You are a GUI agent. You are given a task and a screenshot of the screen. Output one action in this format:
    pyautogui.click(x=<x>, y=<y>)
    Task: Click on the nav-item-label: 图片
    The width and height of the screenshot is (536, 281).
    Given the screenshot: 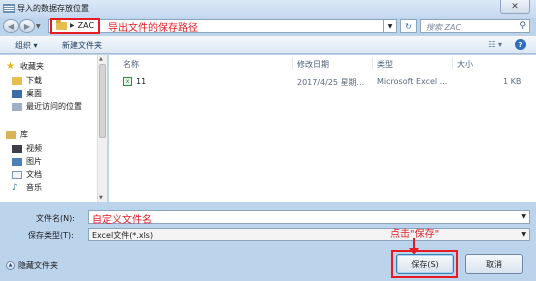 What is the action you would take?
    pyautogui.click(x=34, y=161)
    